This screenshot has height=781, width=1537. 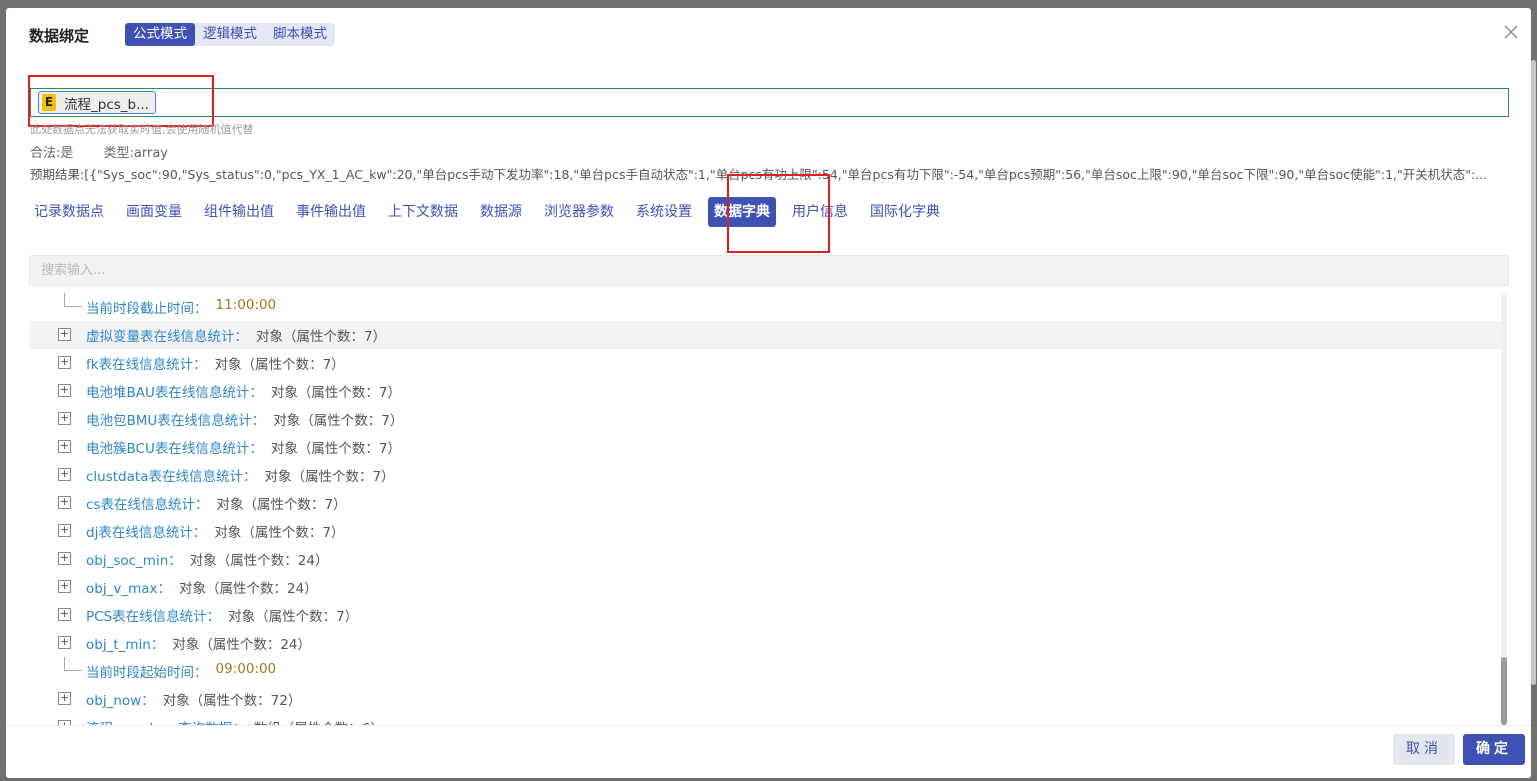 I want to click on tab-system-settings: 系统设置, so click(x=664, y=212).